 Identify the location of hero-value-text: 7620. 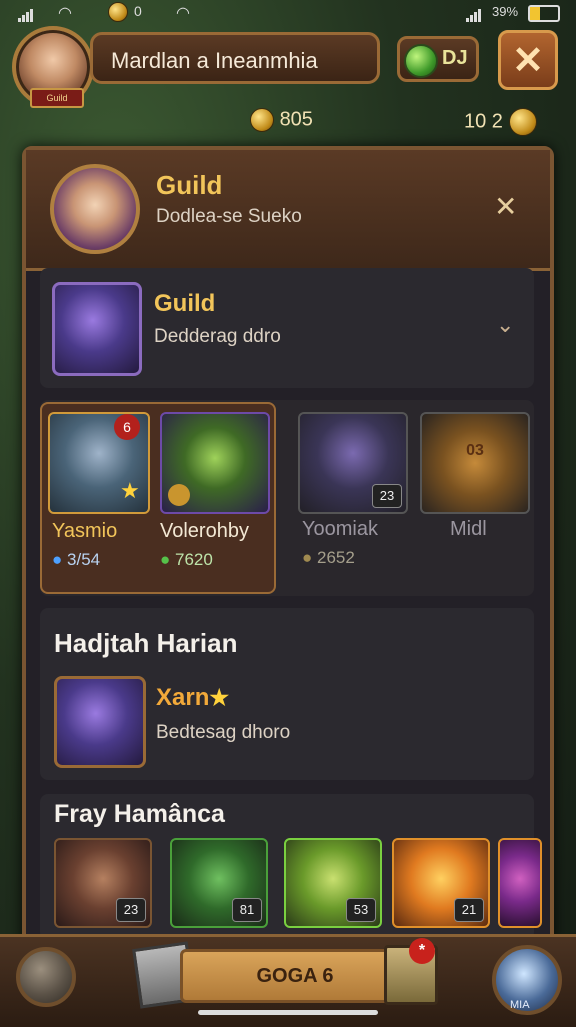
(194, 559).